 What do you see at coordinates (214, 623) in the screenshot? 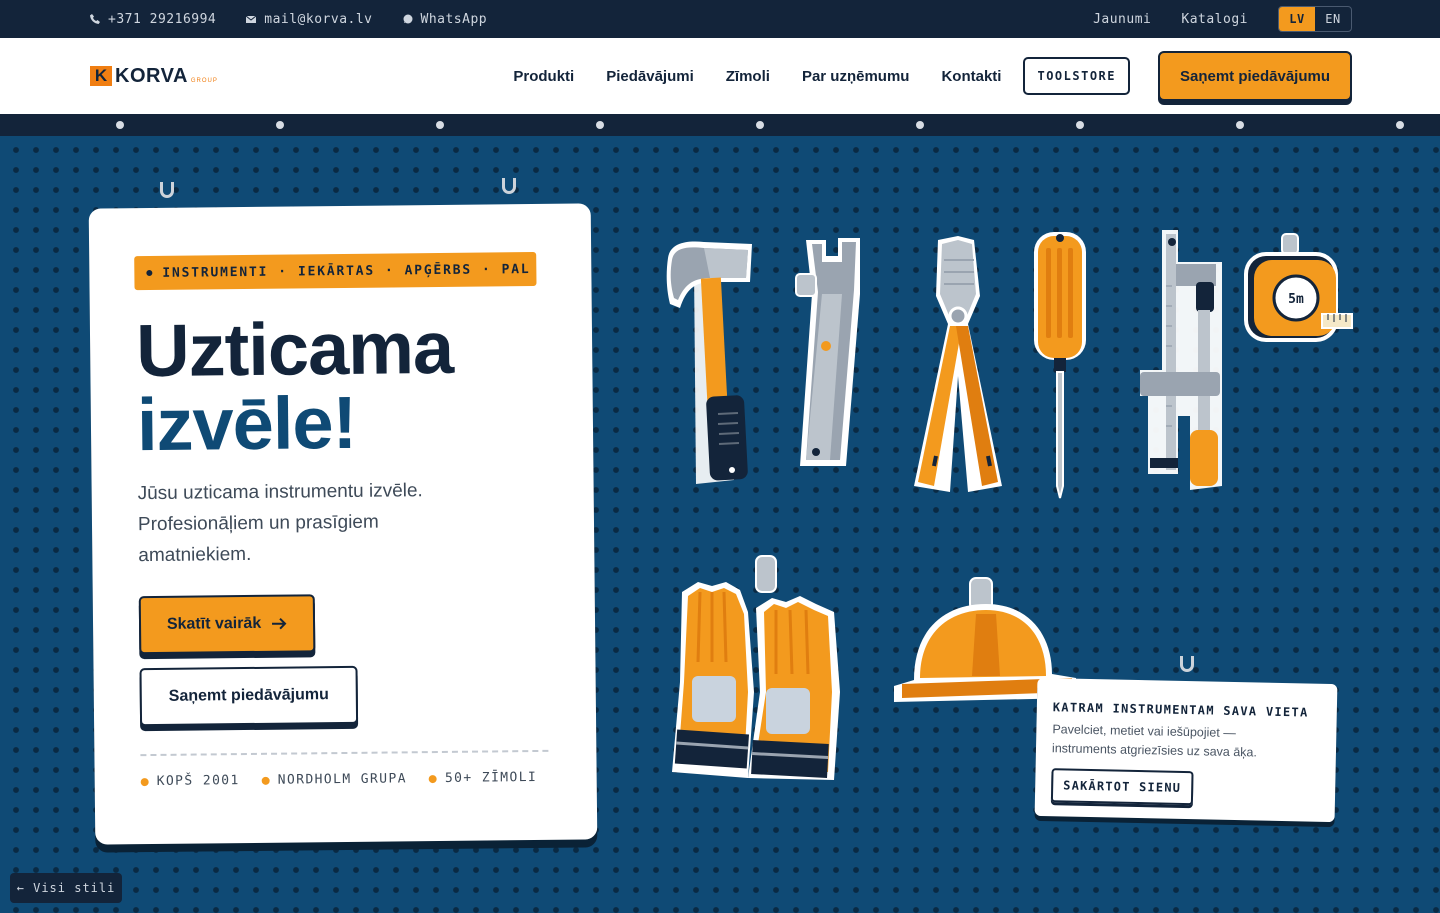
I see `see-more-label: Skatīt vairāk` at bounding box center [214, 623].